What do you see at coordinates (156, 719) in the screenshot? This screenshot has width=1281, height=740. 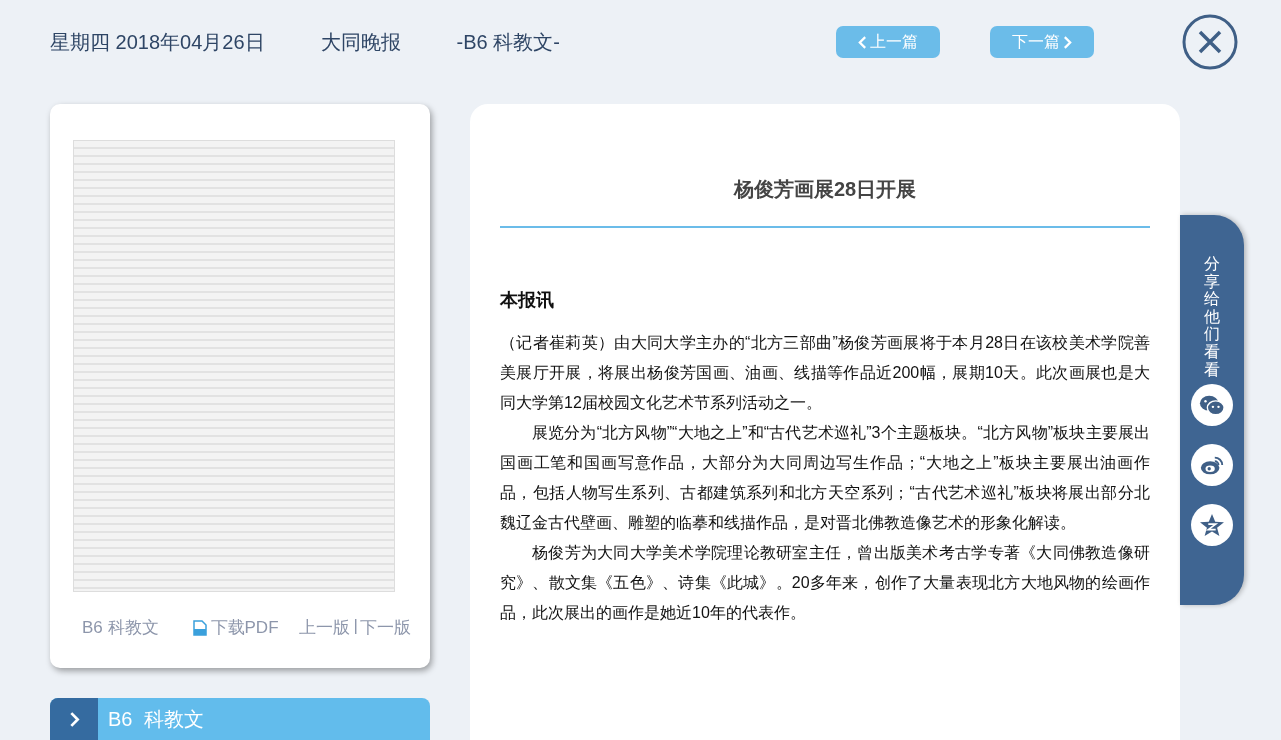 I see `section-label: B6 科教文` at bounding box center [156, 719].